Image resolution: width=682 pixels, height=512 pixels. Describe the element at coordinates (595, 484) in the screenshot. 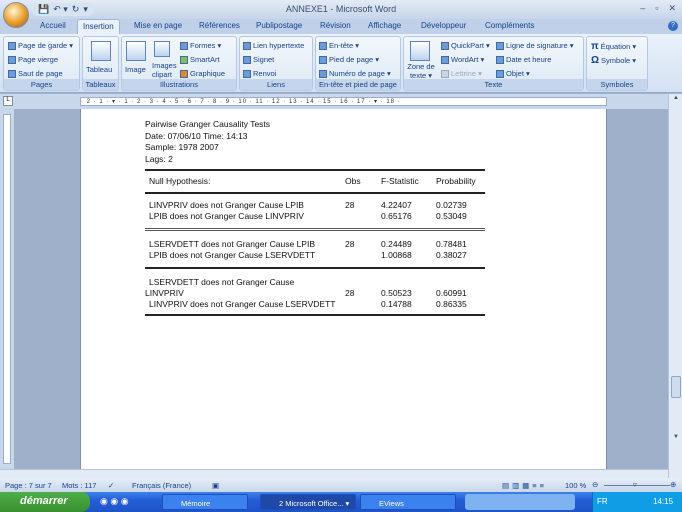

I see `zoom-out-icon: ⊖` at that location.